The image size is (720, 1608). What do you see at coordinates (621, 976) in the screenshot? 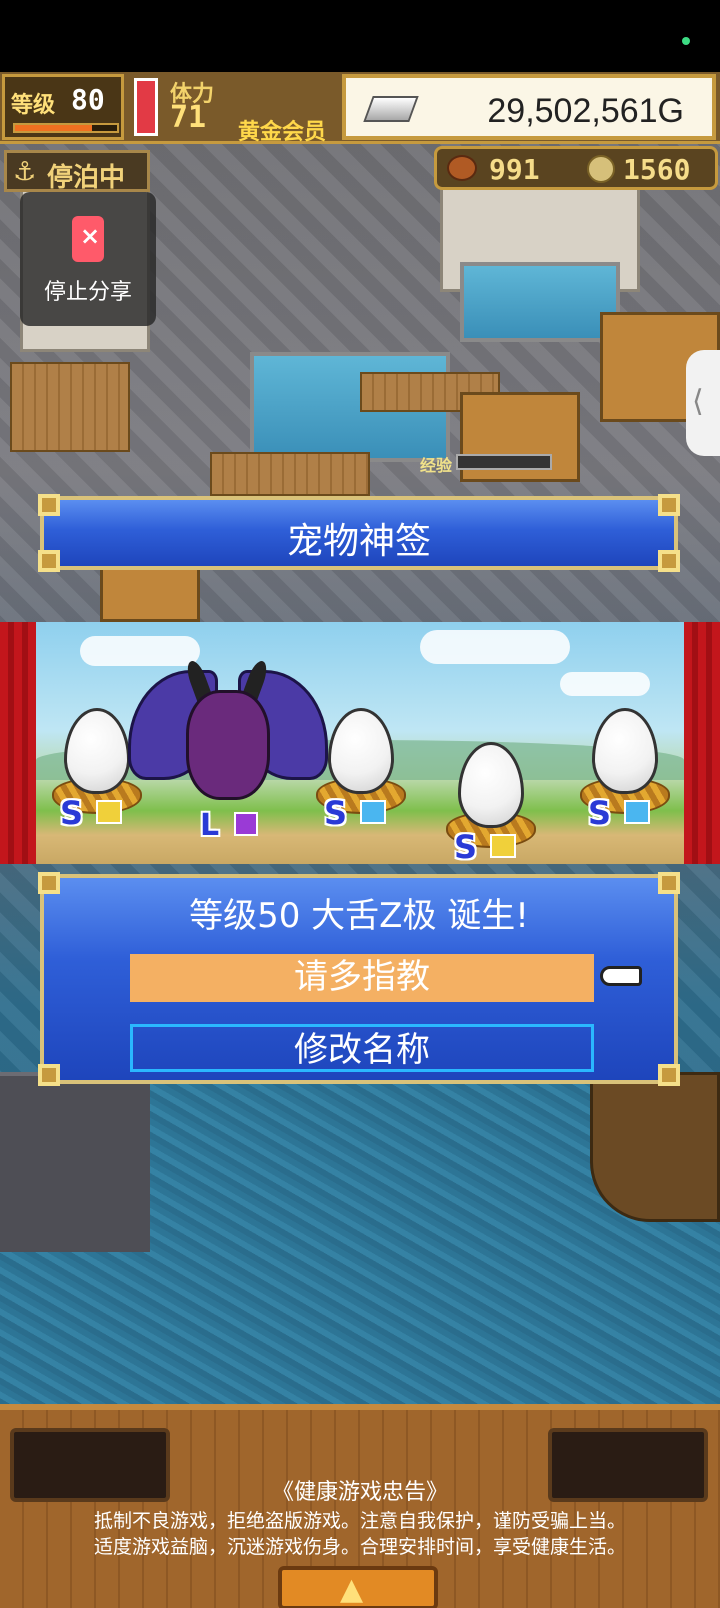
I see `hand-shape` at bounding box center [621, 976].